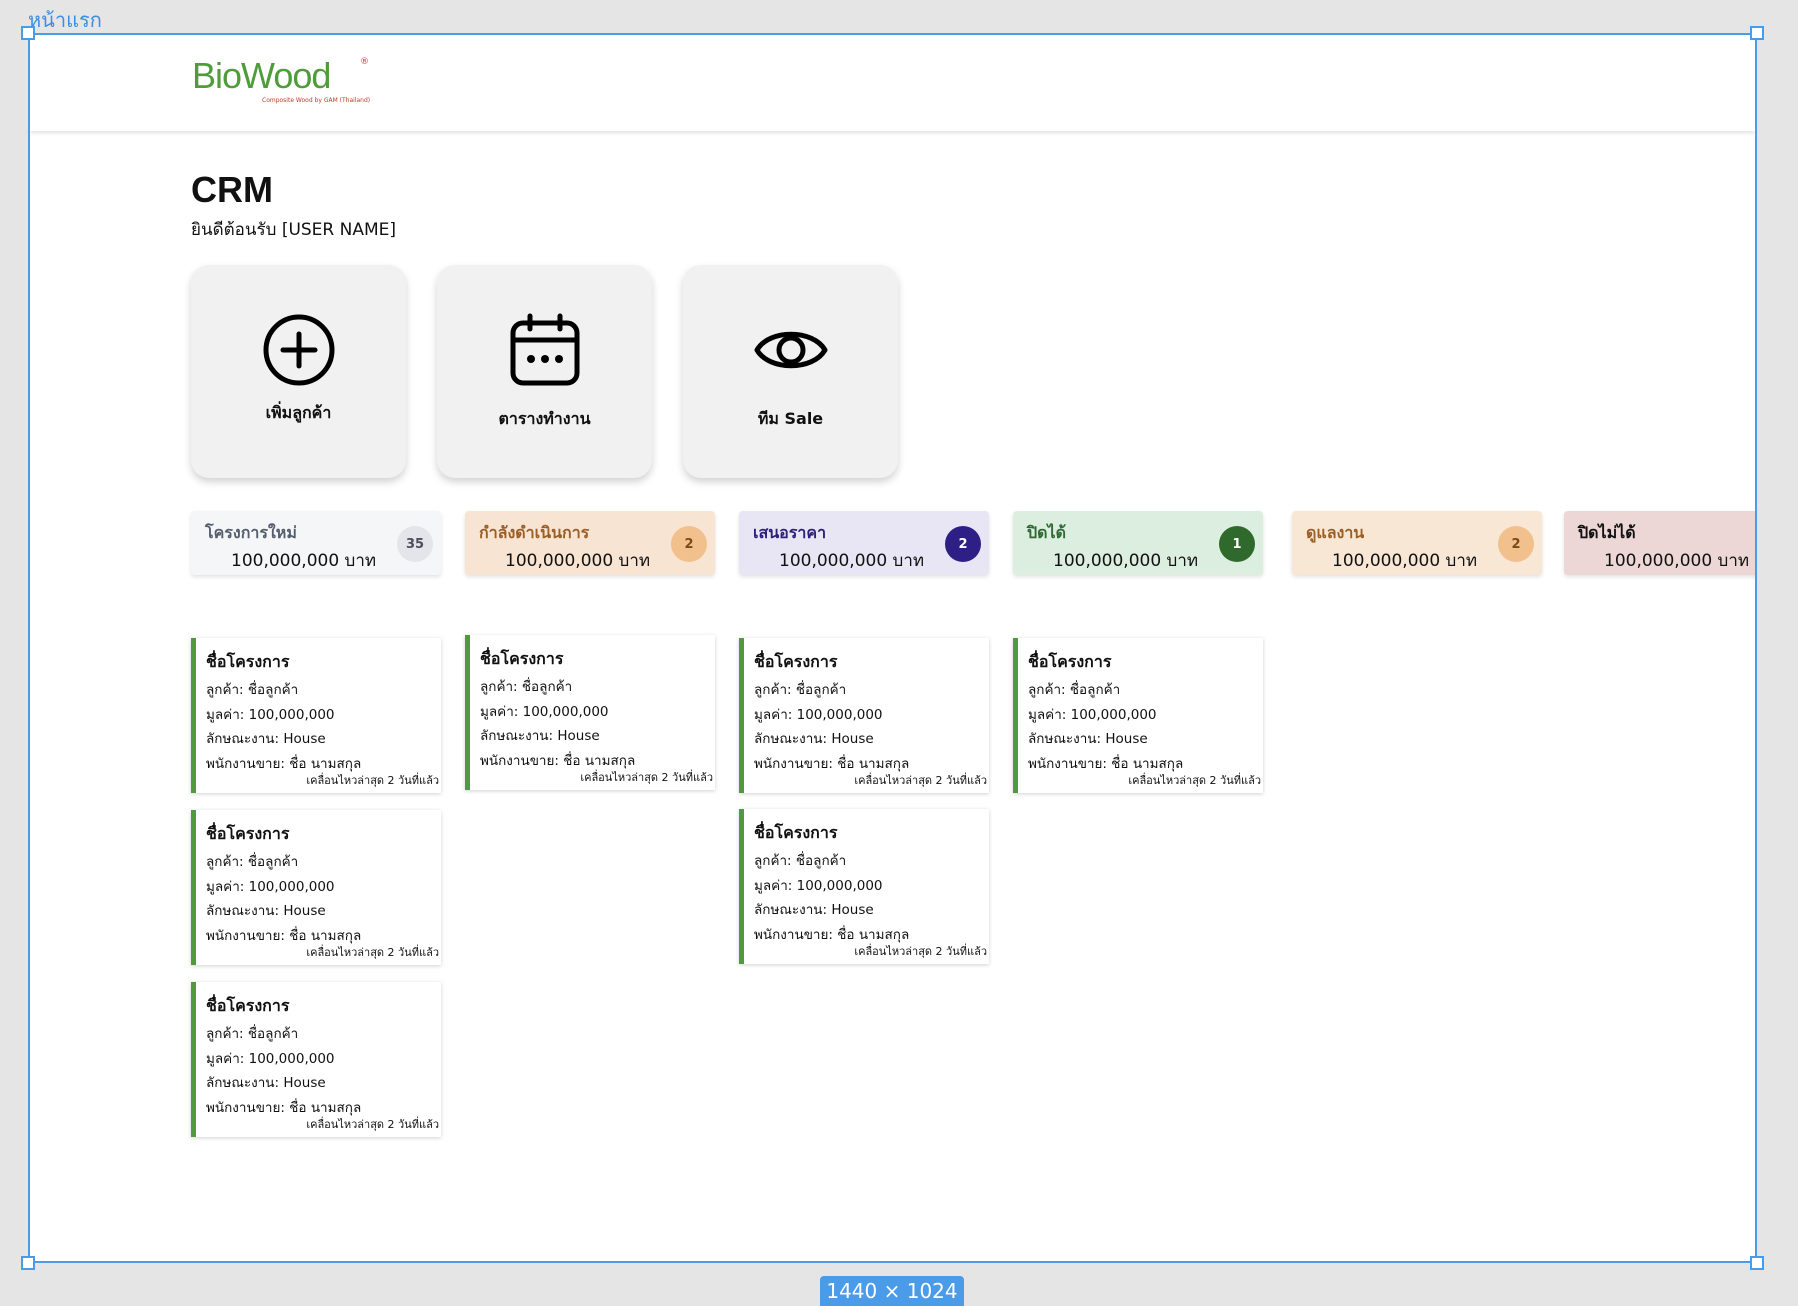 The width and height of the screenshot is (1798, 1306). I want to click on add-customer-button: เพิ่มลูกค้า, so click(298, 371).